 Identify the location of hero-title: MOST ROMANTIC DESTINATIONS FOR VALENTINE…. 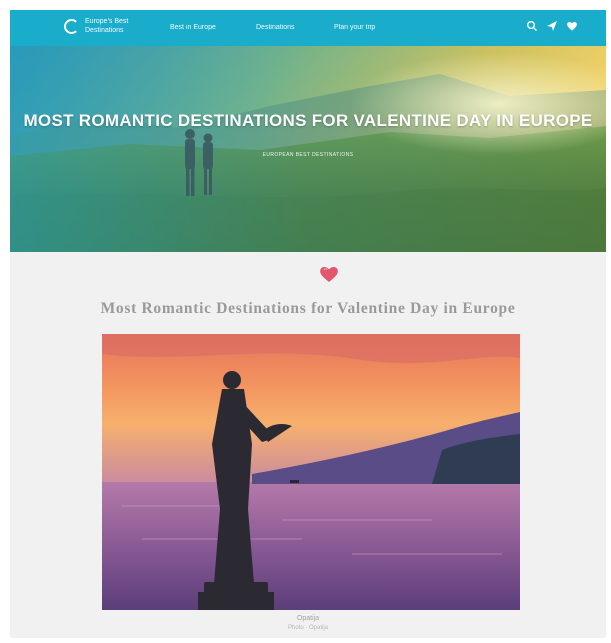
(308, 120).